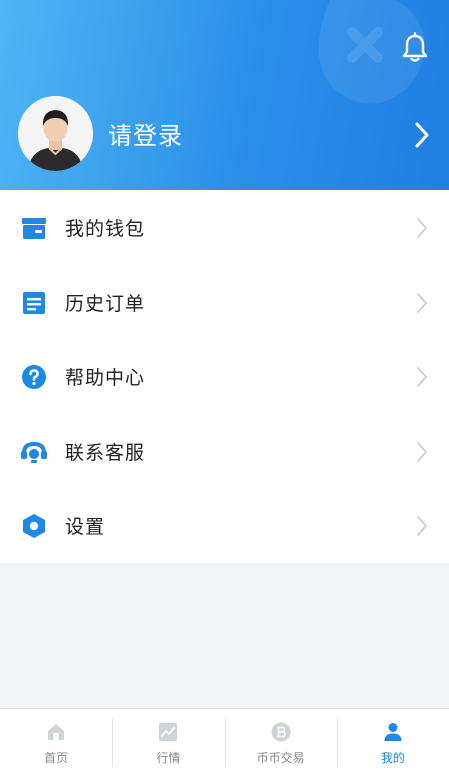  I want to click on notification-bell-icon, so click(415, 48).